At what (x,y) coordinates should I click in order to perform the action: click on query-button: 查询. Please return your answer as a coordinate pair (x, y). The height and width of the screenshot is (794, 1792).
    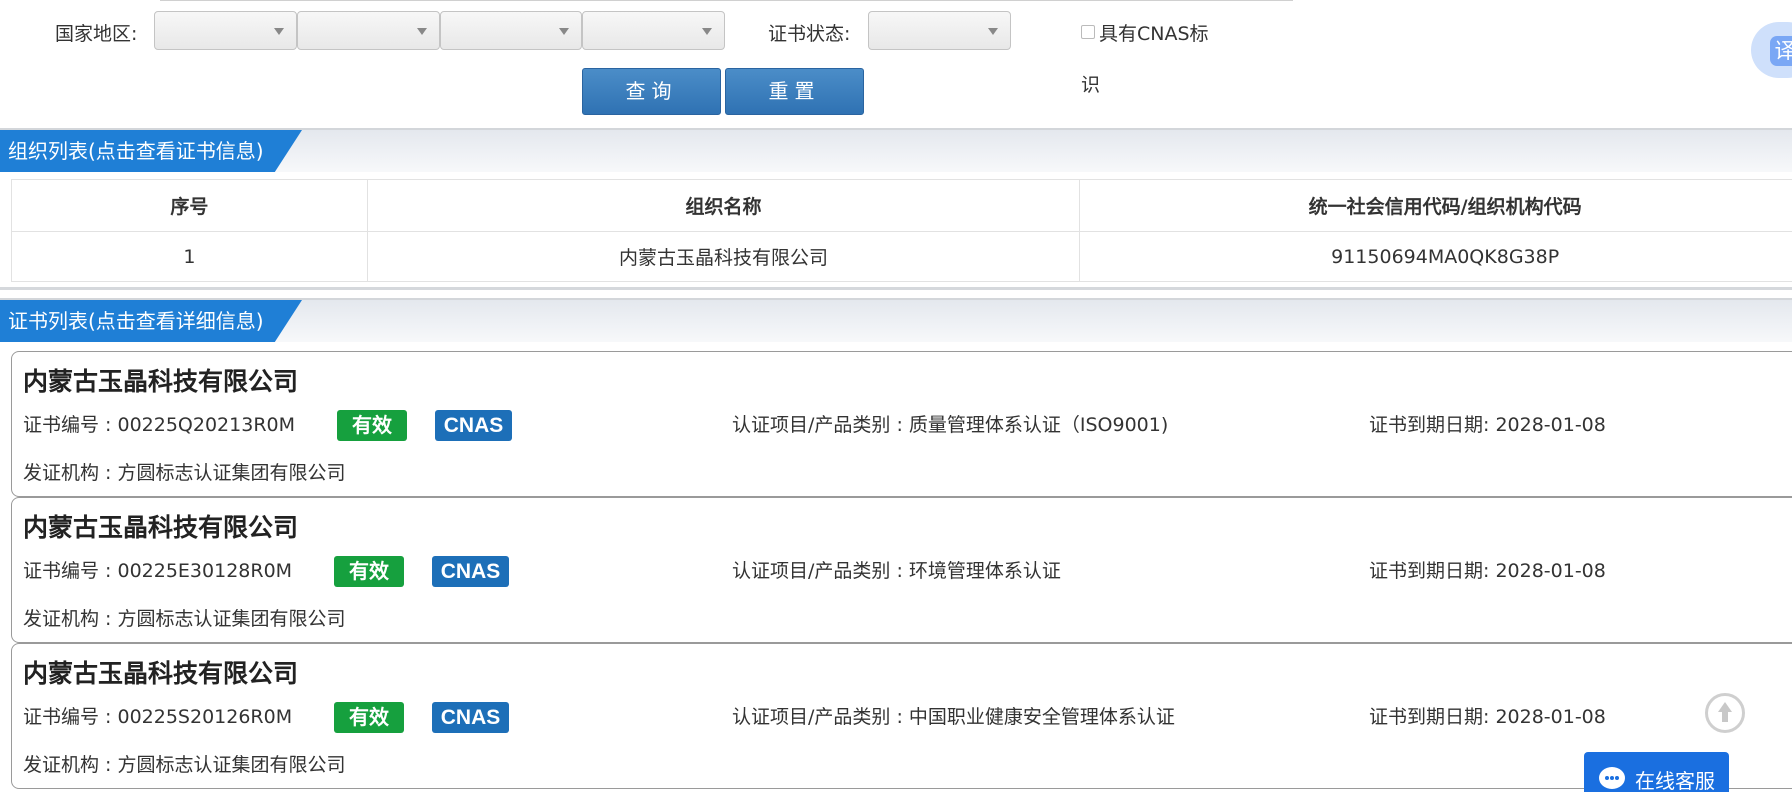
    Looking at the image, I should click on (651, 91).